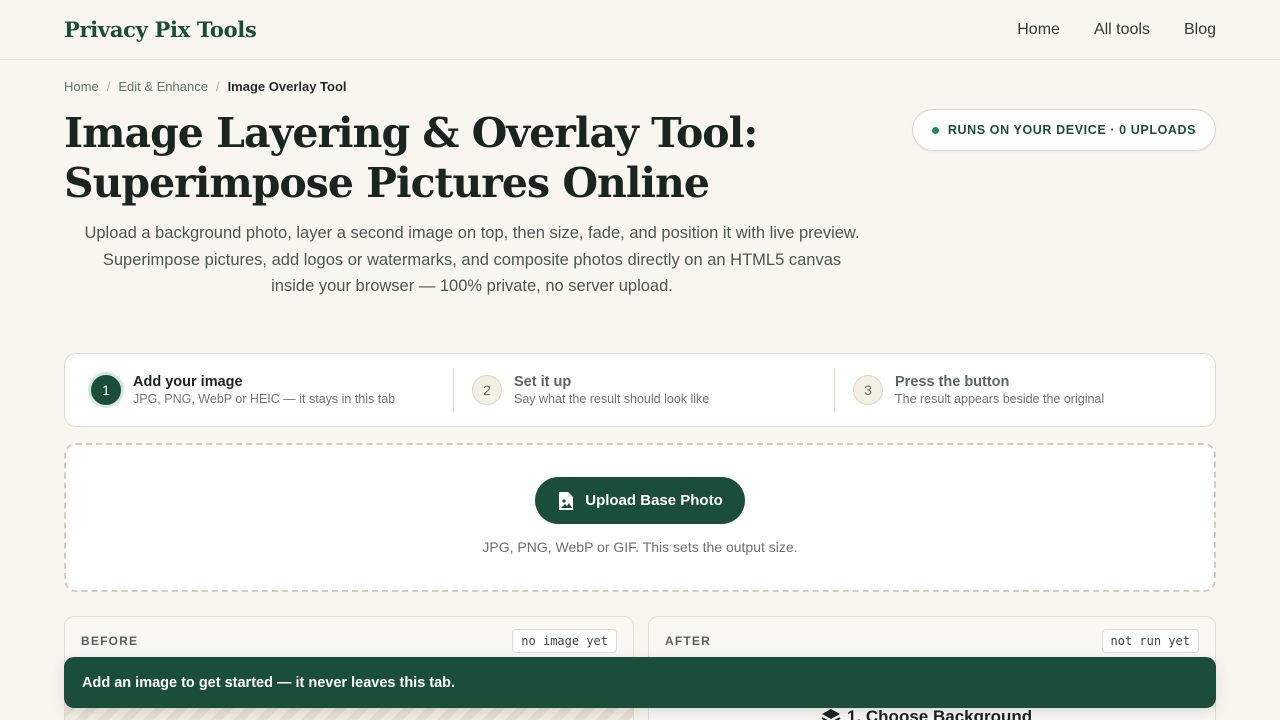  Describe the element at coordinates (1072, 130) in the screenshot. I see `privacy-badge-text: RUNS ON YOUR DEVICE · 0 UPLOADS` at that location.